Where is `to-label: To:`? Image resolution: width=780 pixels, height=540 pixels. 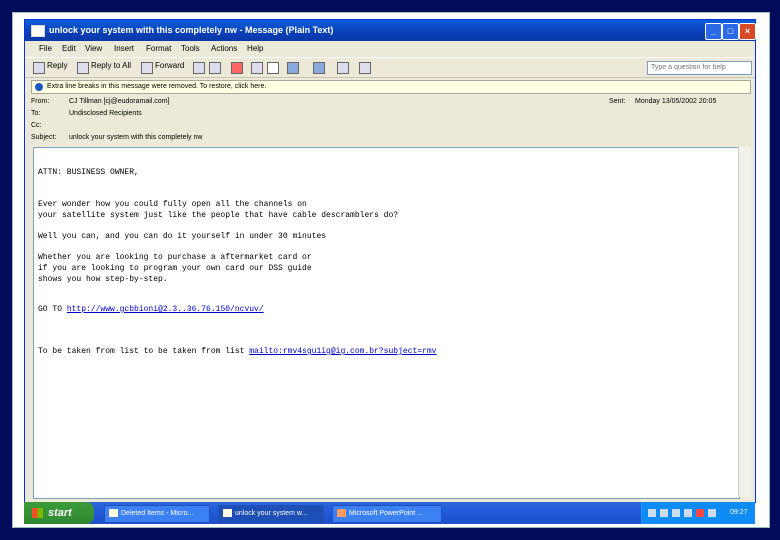
to-label: To: is located at coordinates (36, 113).